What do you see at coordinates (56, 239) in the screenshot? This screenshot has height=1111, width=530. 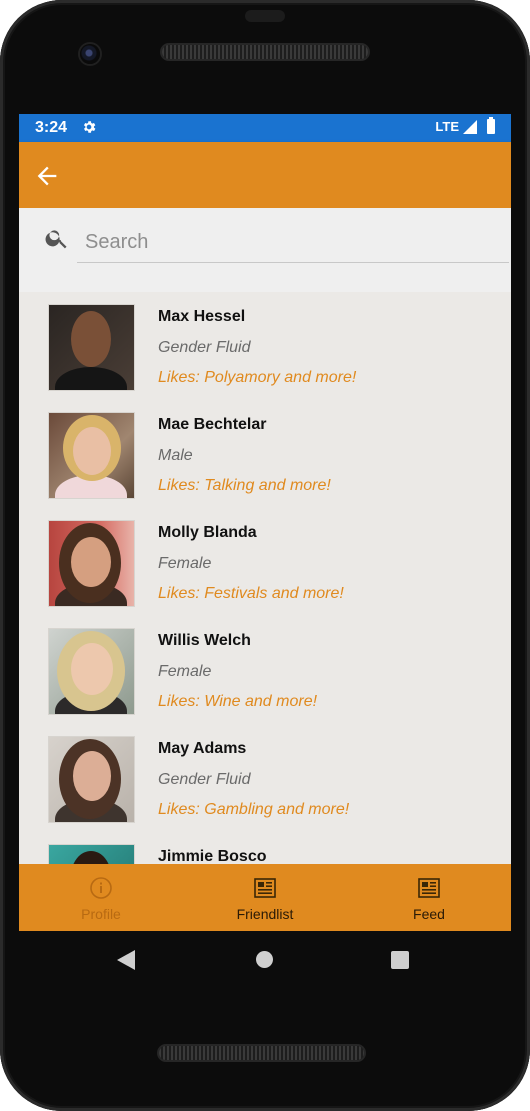 I see `search-icon` at bounding box center [56, 239].